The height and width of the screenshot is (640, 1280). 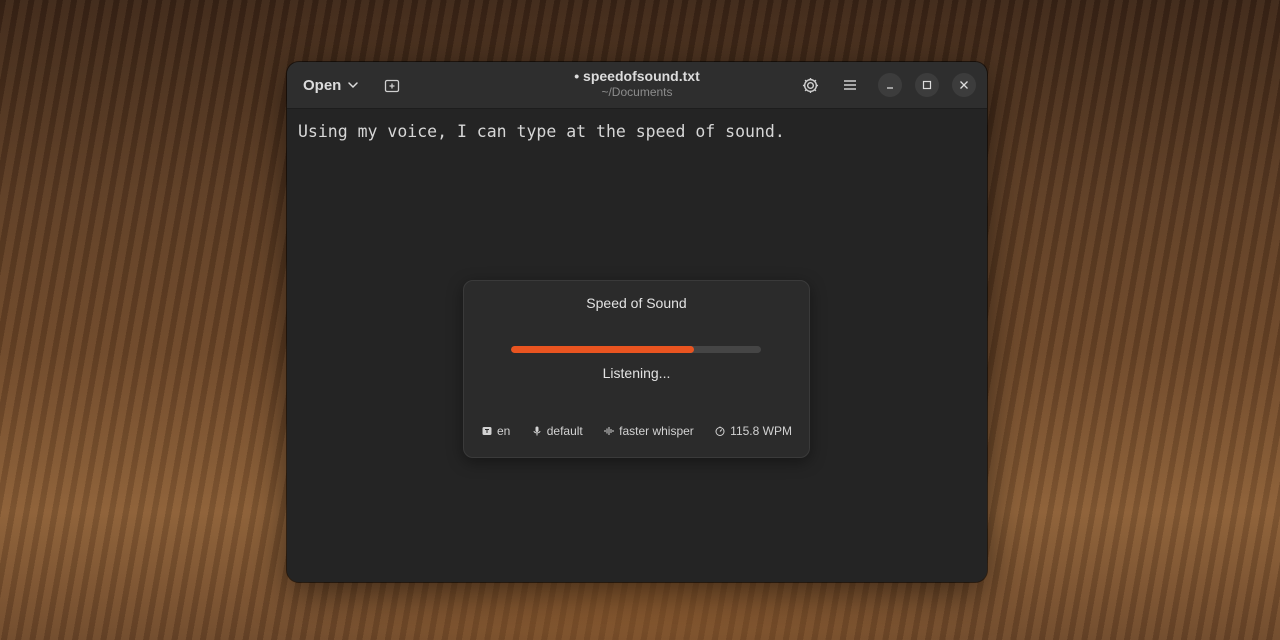 What do you see at coordinates (496, 431) in the screenshot?
I see `language-indicator: en` at bounding box center [496, 431].